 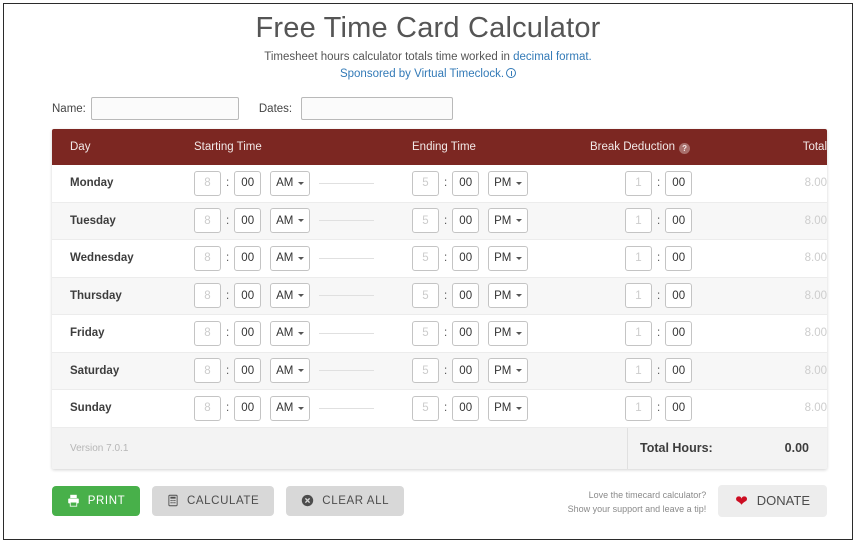 I want to click on row-total-value: 8.00, so click(x=815, y=295).